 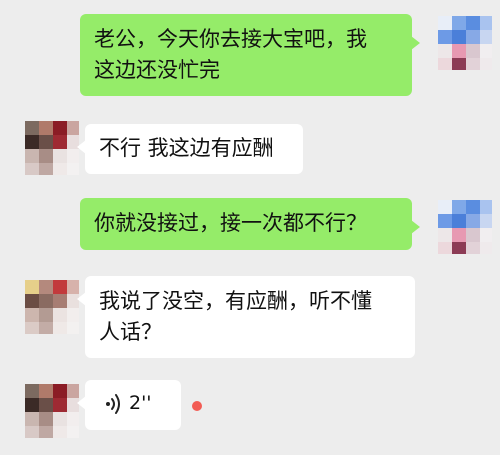 What do you see at coordinates (197, 406) in the screenshot?
I see `unread-indicator` at bounding box center [197, 406].